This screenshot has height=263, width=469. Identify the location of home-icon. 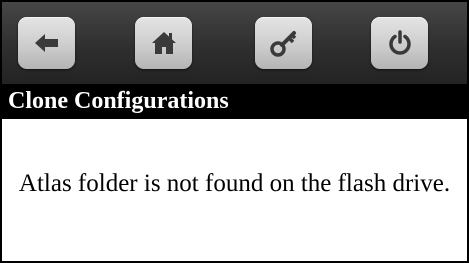
(164, 43).